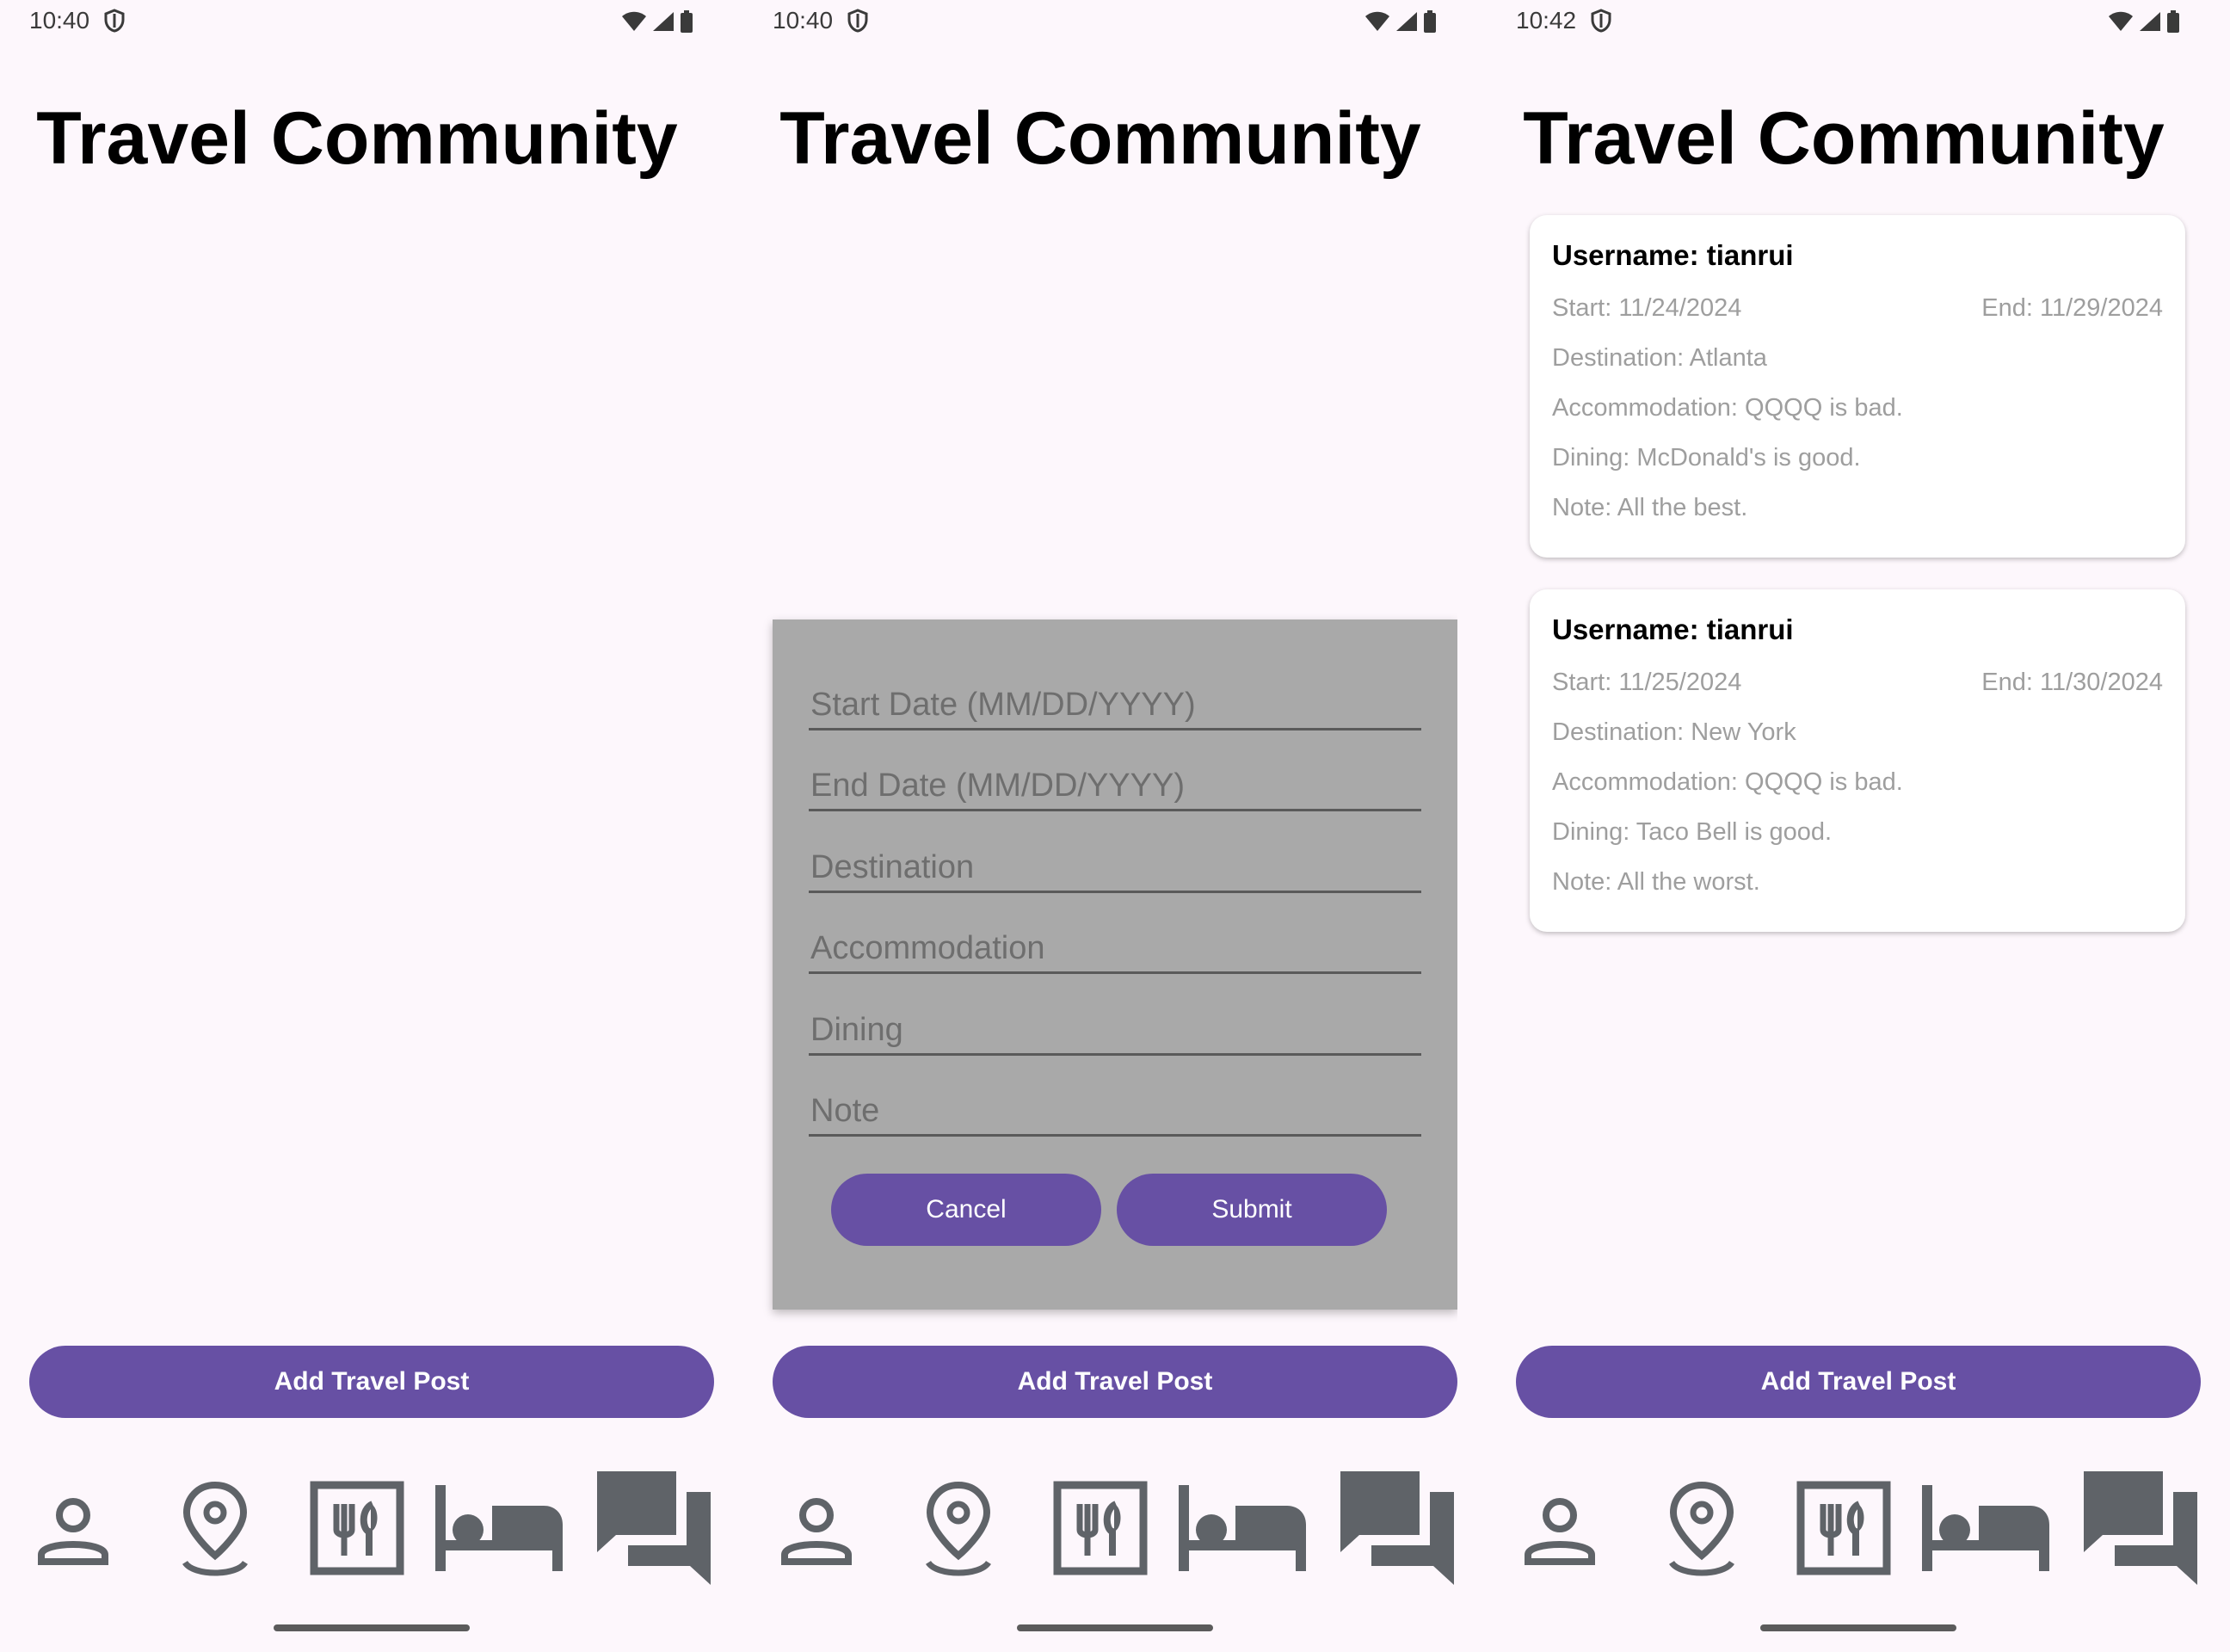 The image size is (2230, 1652). I want to click on post-end-date: End: 11/30/2024, so click(2072, 682).